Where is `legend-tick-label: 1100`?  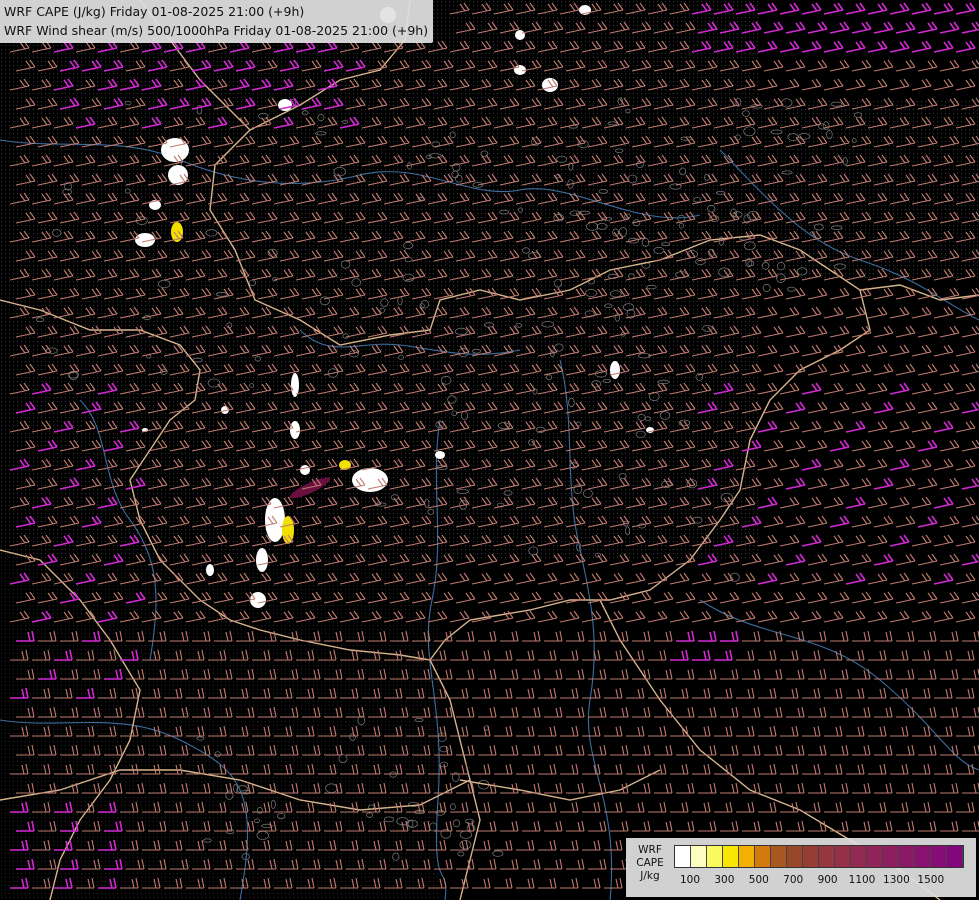 legend-tick-label: 1100 is located at coordinates (862, 880).